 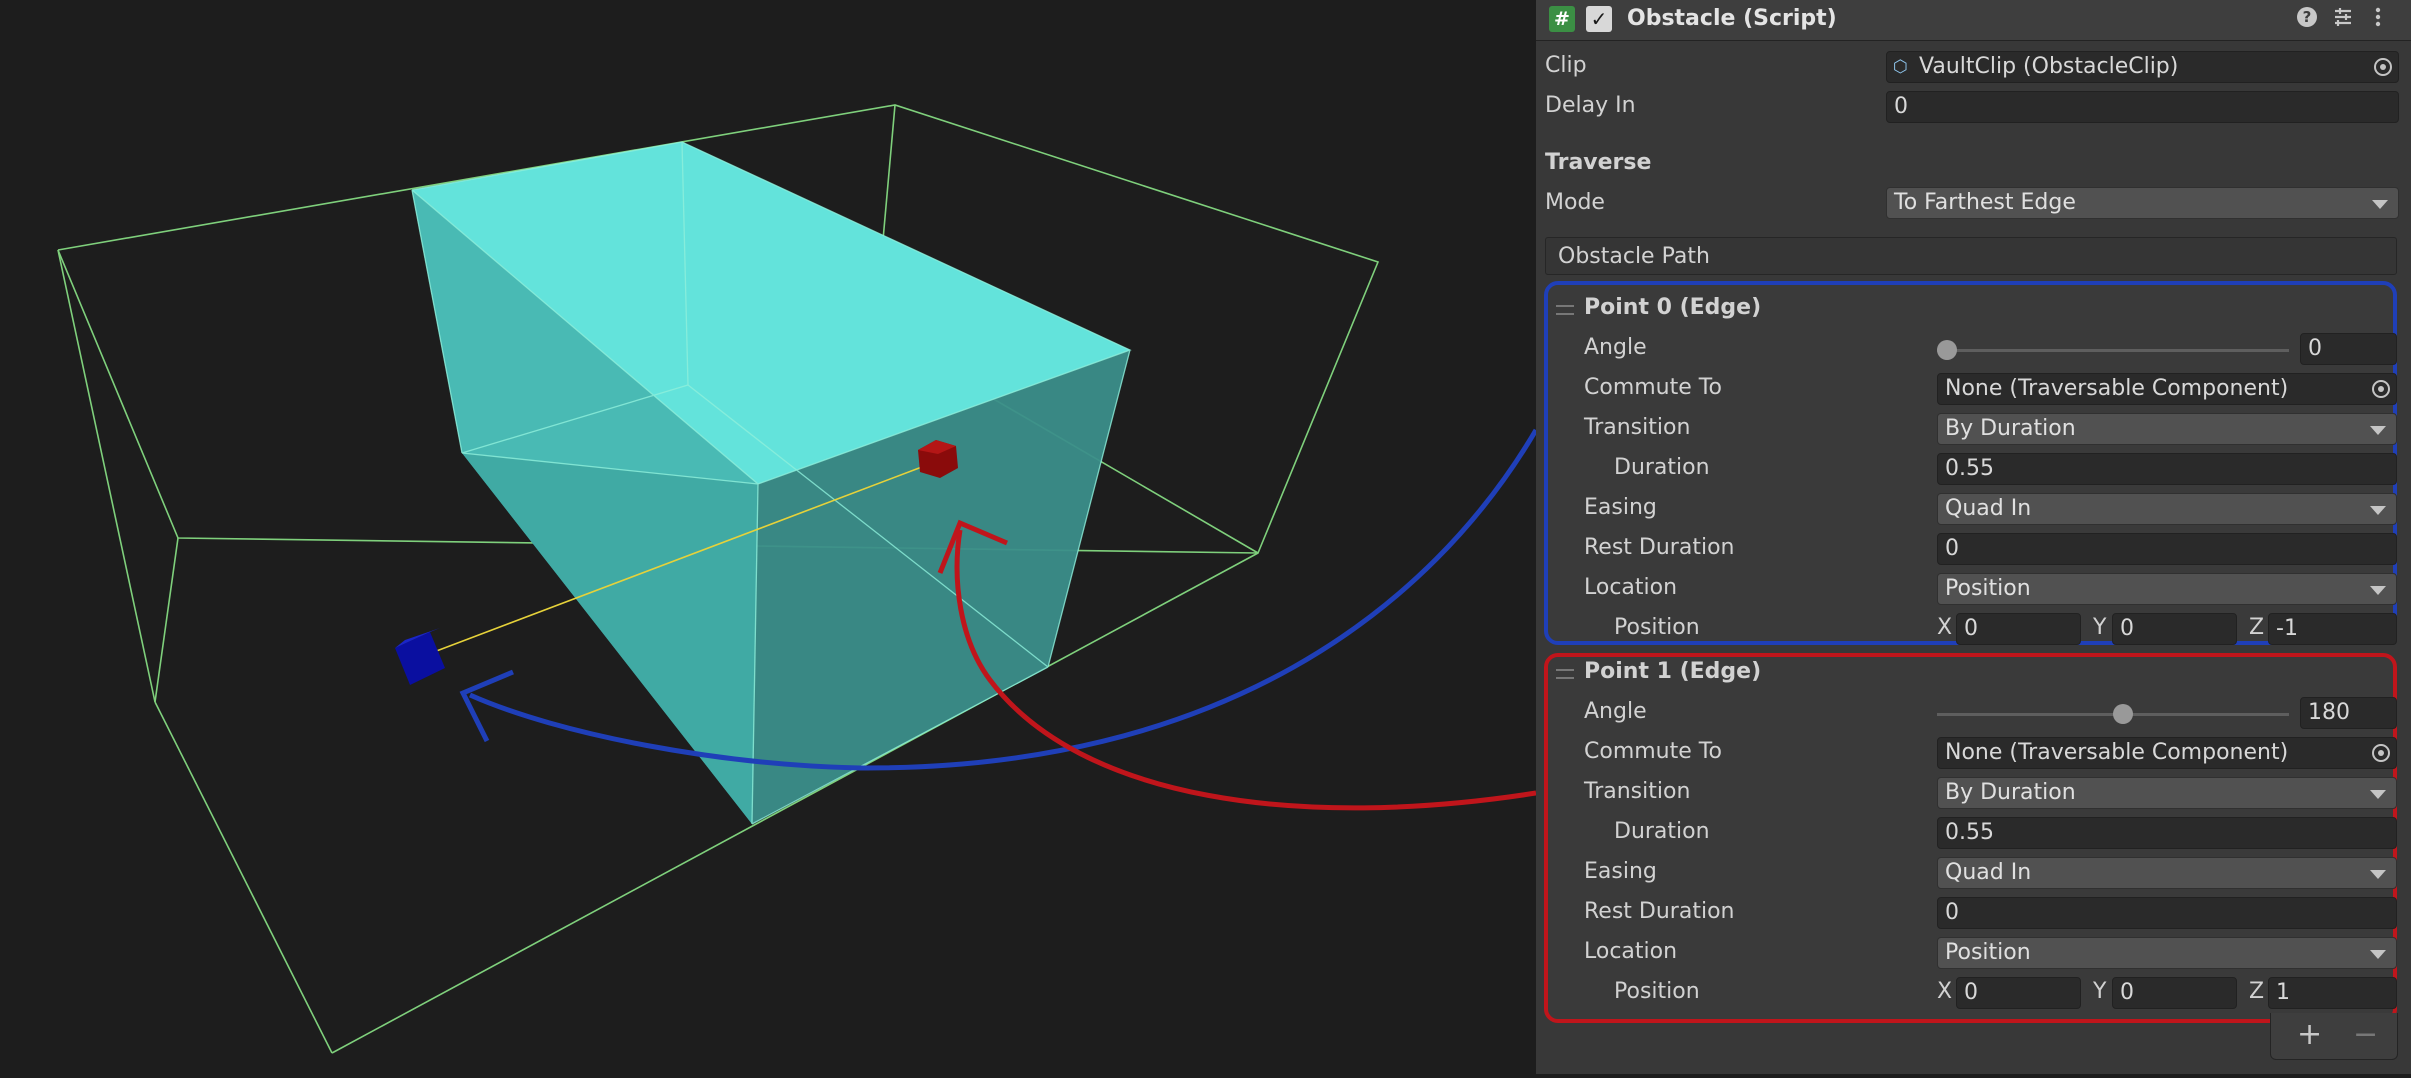 I want to click on delay-in-label: Delay In, so click(x=1590, y=105).